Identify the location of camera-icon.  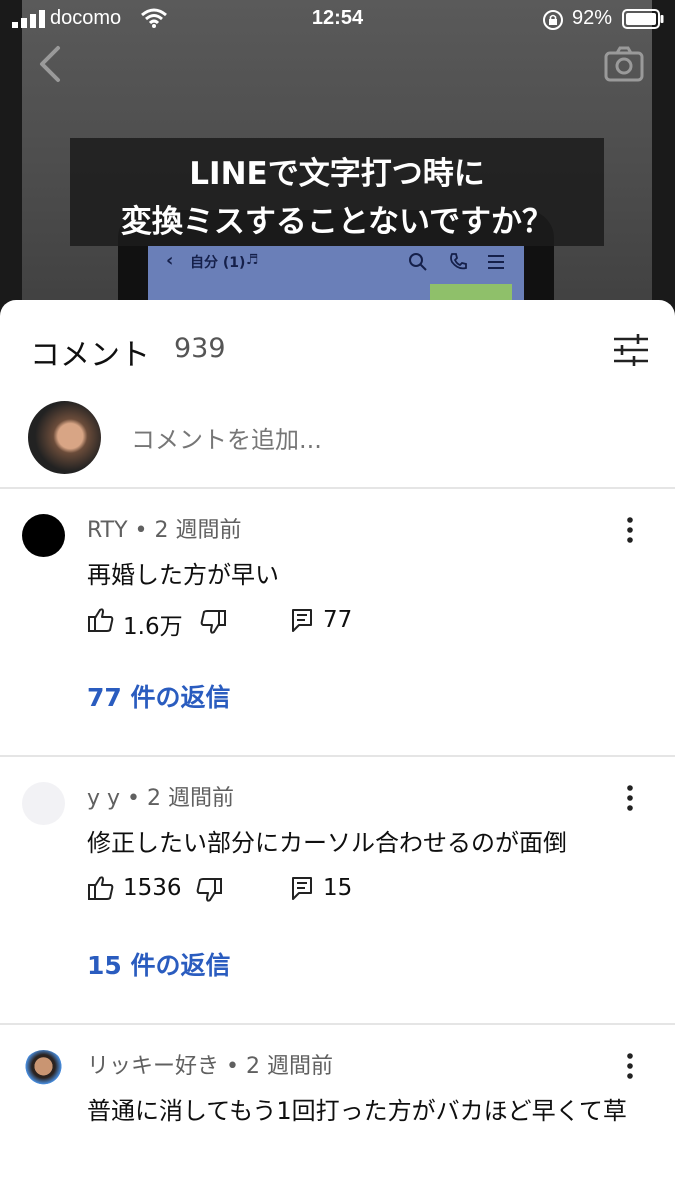
(624, 66).